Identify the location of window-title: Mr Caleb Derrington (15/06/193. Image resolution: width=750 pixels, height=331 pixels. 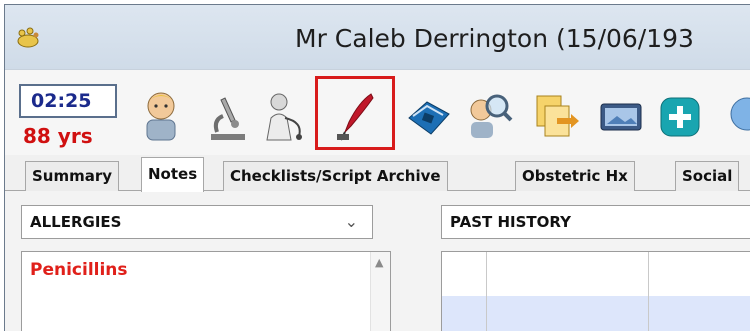
(494, 38).